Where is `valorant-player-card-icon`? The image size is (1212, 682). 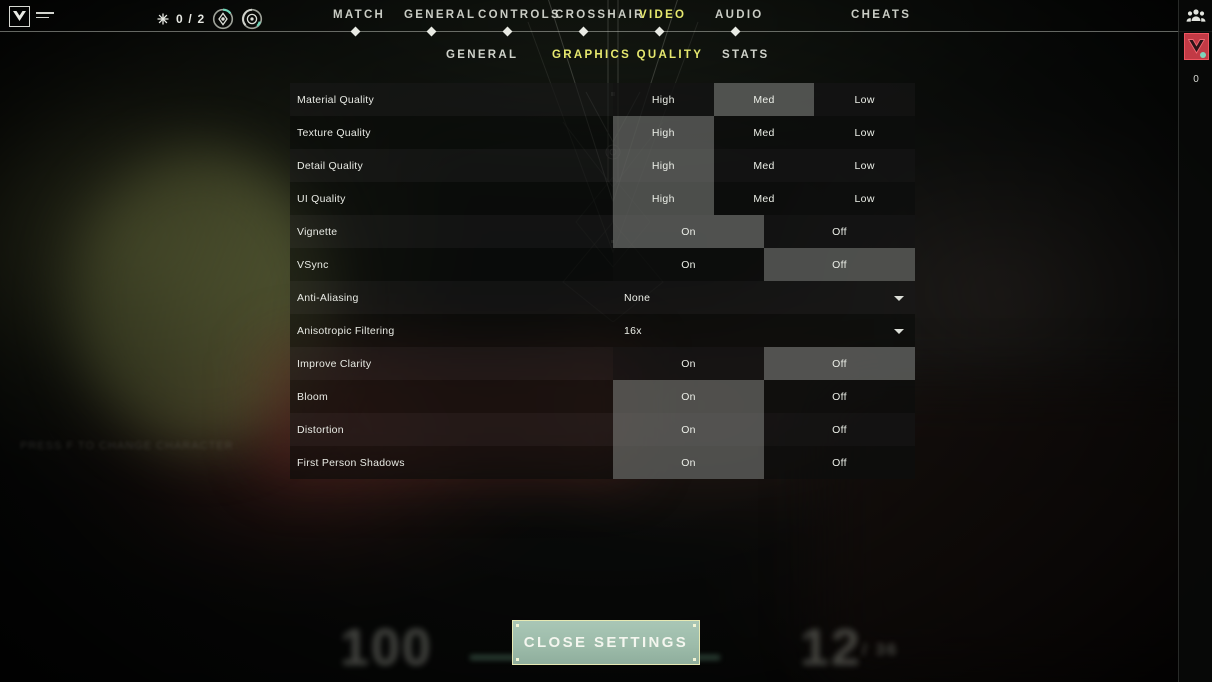 valorant-player-card-icon is located at coordinates (1196, 46).